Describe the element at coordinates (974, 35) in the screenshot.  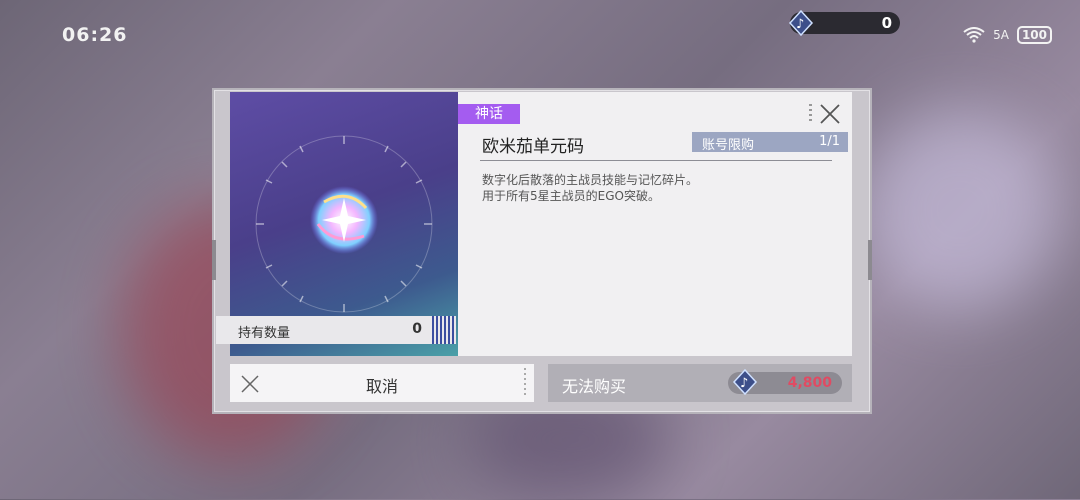
I see `wifi-icon` at that location.